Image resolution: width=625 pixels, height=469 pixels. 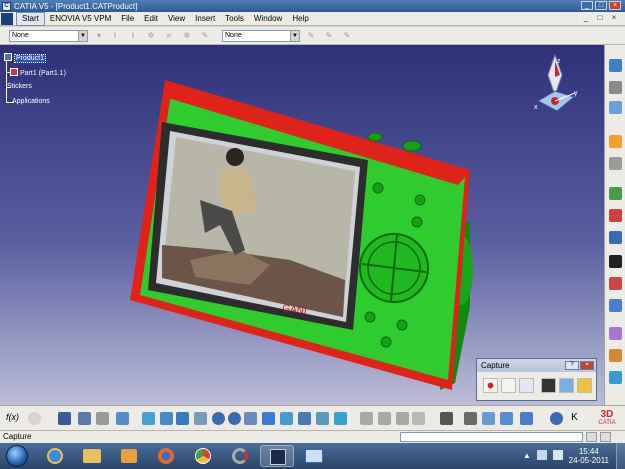 What do you see at coordinates (615, 333) in the screenshot?
I see `environment-icon` at bounding box center [615, 333].